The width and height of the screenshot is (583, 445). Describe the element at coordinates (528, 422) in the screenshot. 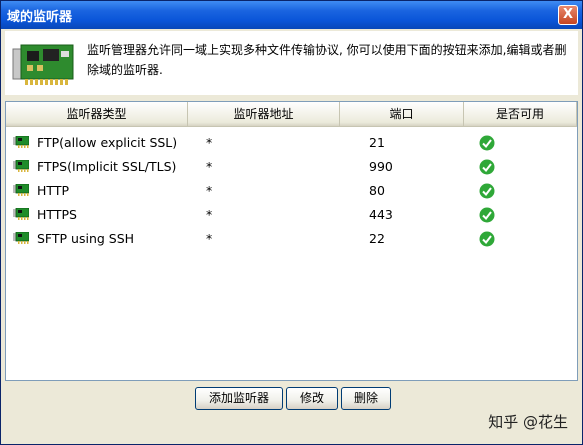

I see `watermark: 知乎 @花生` at that location.